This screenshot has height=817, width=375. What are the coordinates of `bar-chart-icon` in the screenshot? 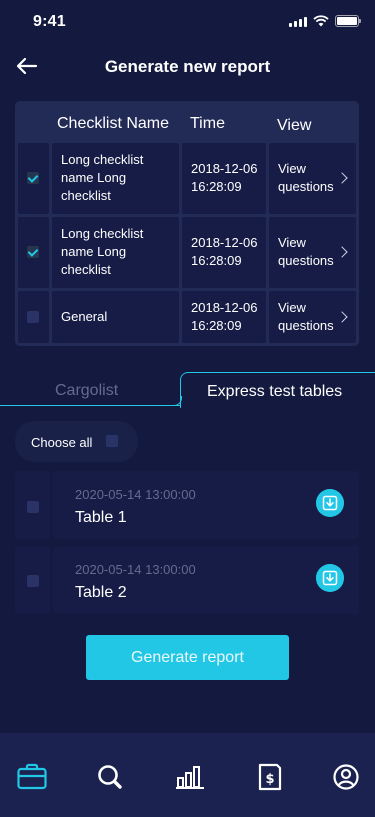 It's located at (190, 777).